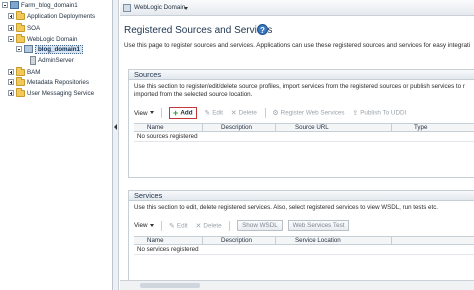  I want to click on add-source-button: + Add, so click(183, 113).